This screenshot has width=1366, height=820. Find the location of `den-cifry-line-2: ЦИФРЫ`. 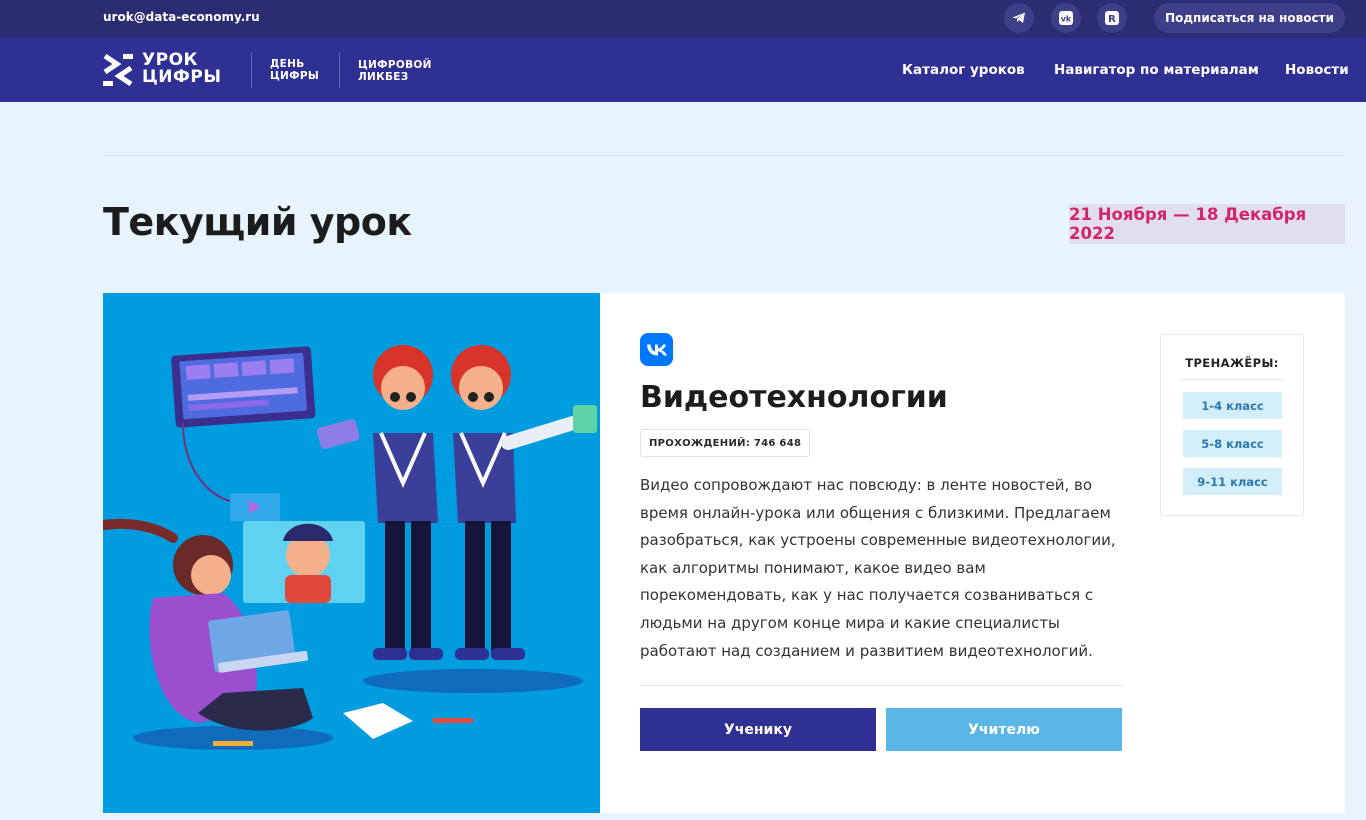

den-cifry-line-2: ЦИФРЫ is located at coordinates (295, 76).